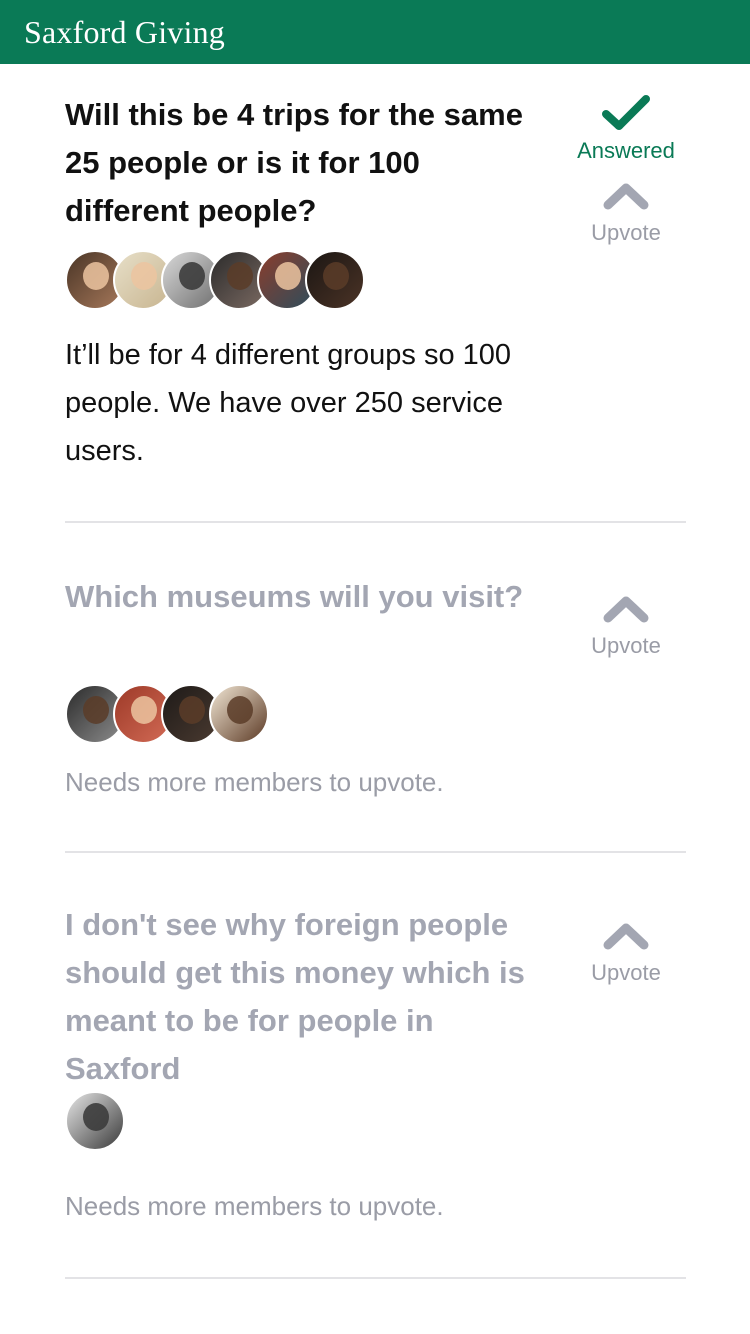  What do you see at coordinates (626, 170) in the screenshot?
I see `question-actions: Answered Upvote` at bounding box center [626, 170].